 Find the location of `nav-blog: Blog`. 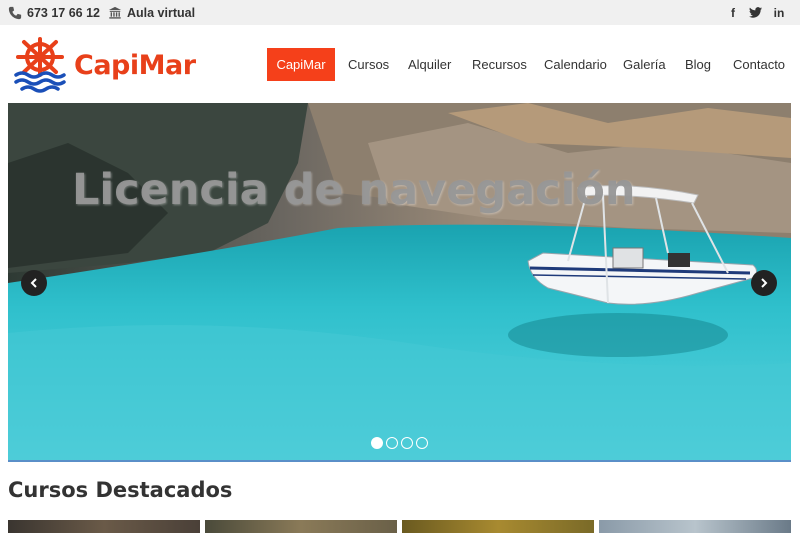

nav-blog: Blog is located at coordinates (698, 64).